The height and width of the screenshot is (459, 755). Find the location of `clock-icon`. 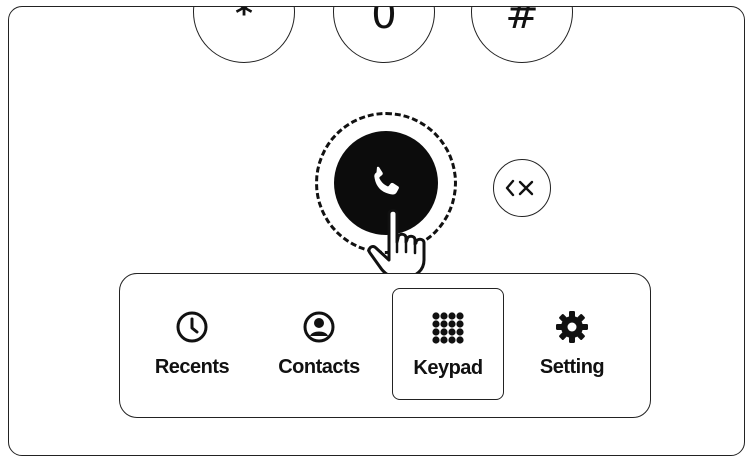

clock-icon is located at coordinates (192, 327).